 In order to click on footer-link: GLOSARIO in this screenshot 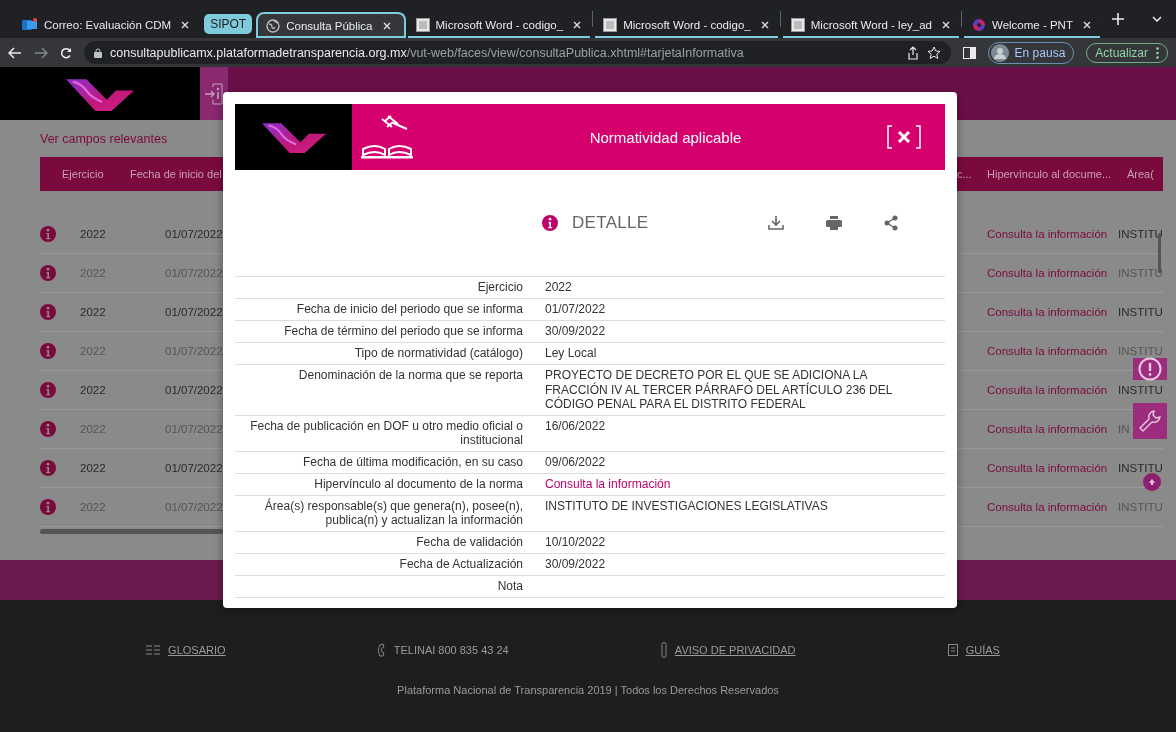, I will do `click(197, 650)`.